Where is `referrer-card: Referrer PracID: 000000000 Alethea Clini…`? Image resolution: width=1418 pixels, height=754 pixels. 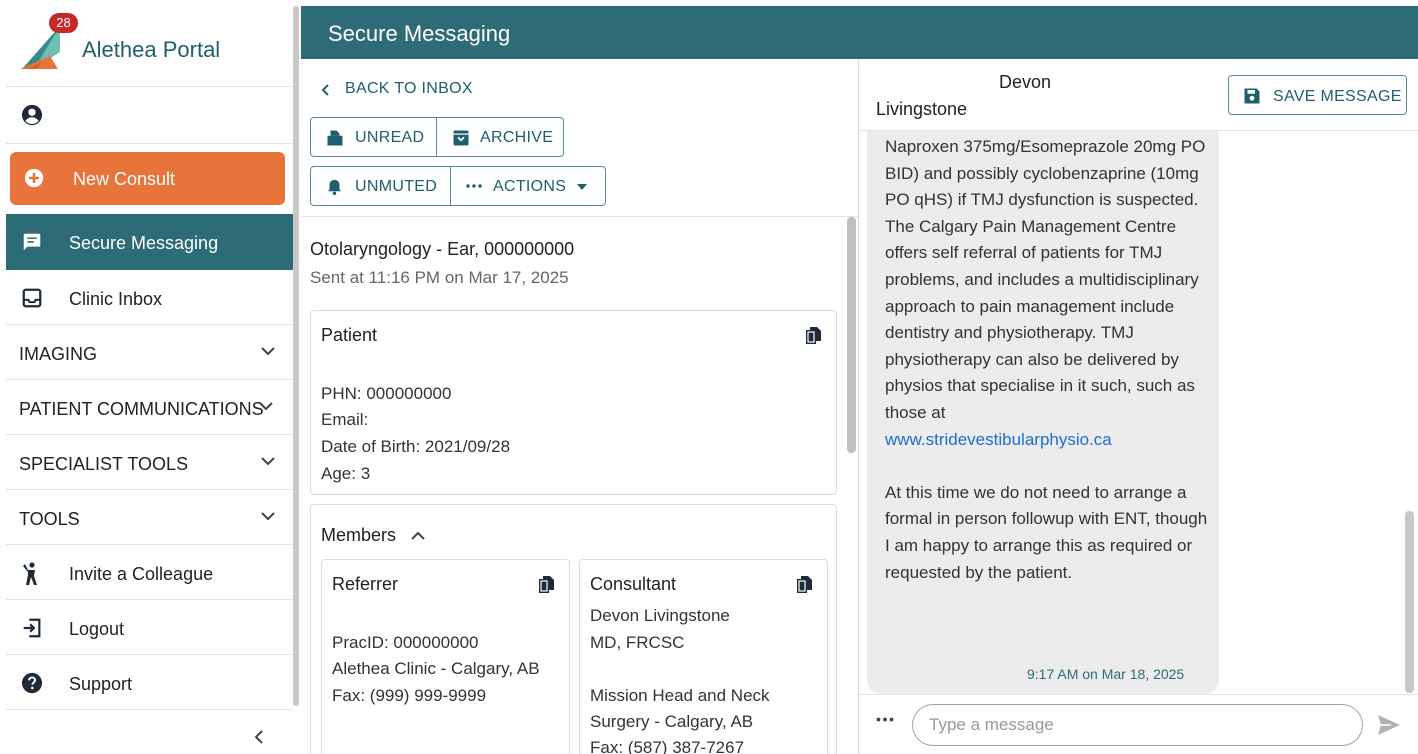
referrer-card: Referrer PracID: 000000000 Alethea Clini… is located at coordinates (445, 656).